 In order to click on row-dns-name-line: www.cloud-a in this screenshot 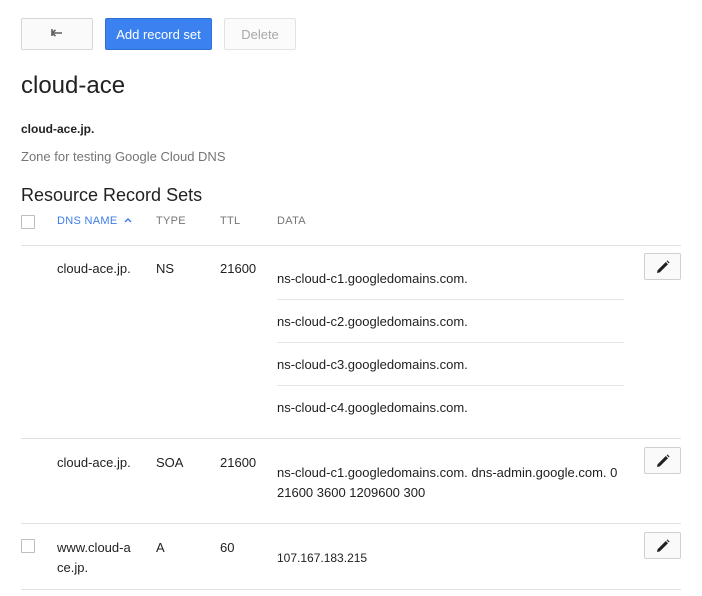, I will do `click(94, 547)`.